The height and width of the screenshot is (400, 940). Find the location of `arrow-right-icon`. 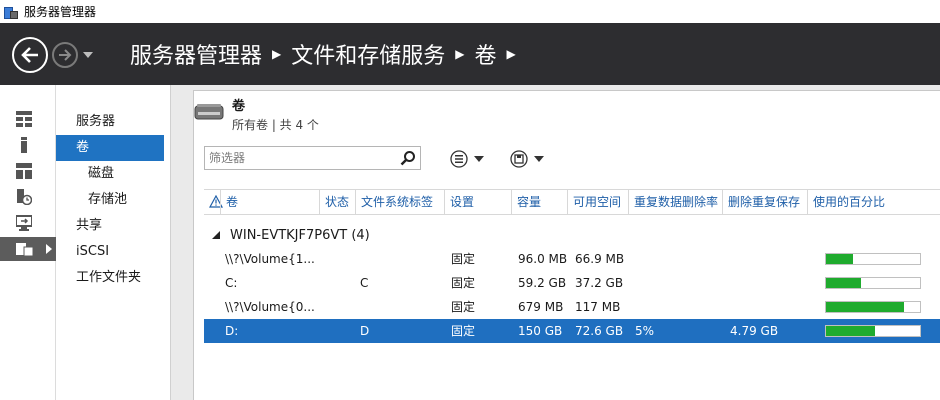

arrow-right-icon is located at coordinates (65, 55).